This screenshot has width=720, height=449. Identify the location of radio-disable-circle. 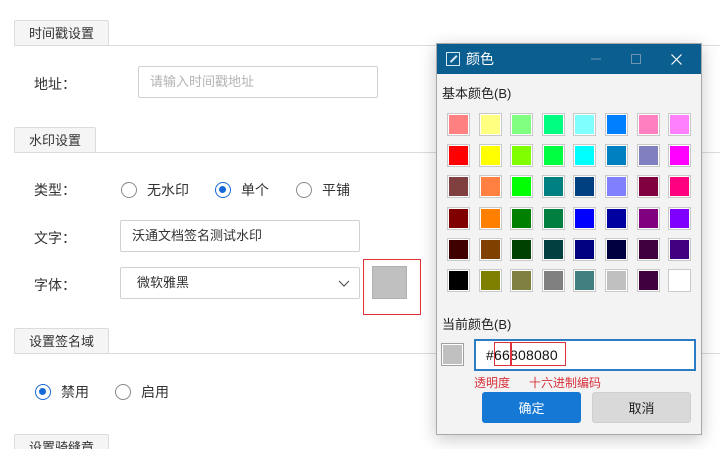
(43, 392).